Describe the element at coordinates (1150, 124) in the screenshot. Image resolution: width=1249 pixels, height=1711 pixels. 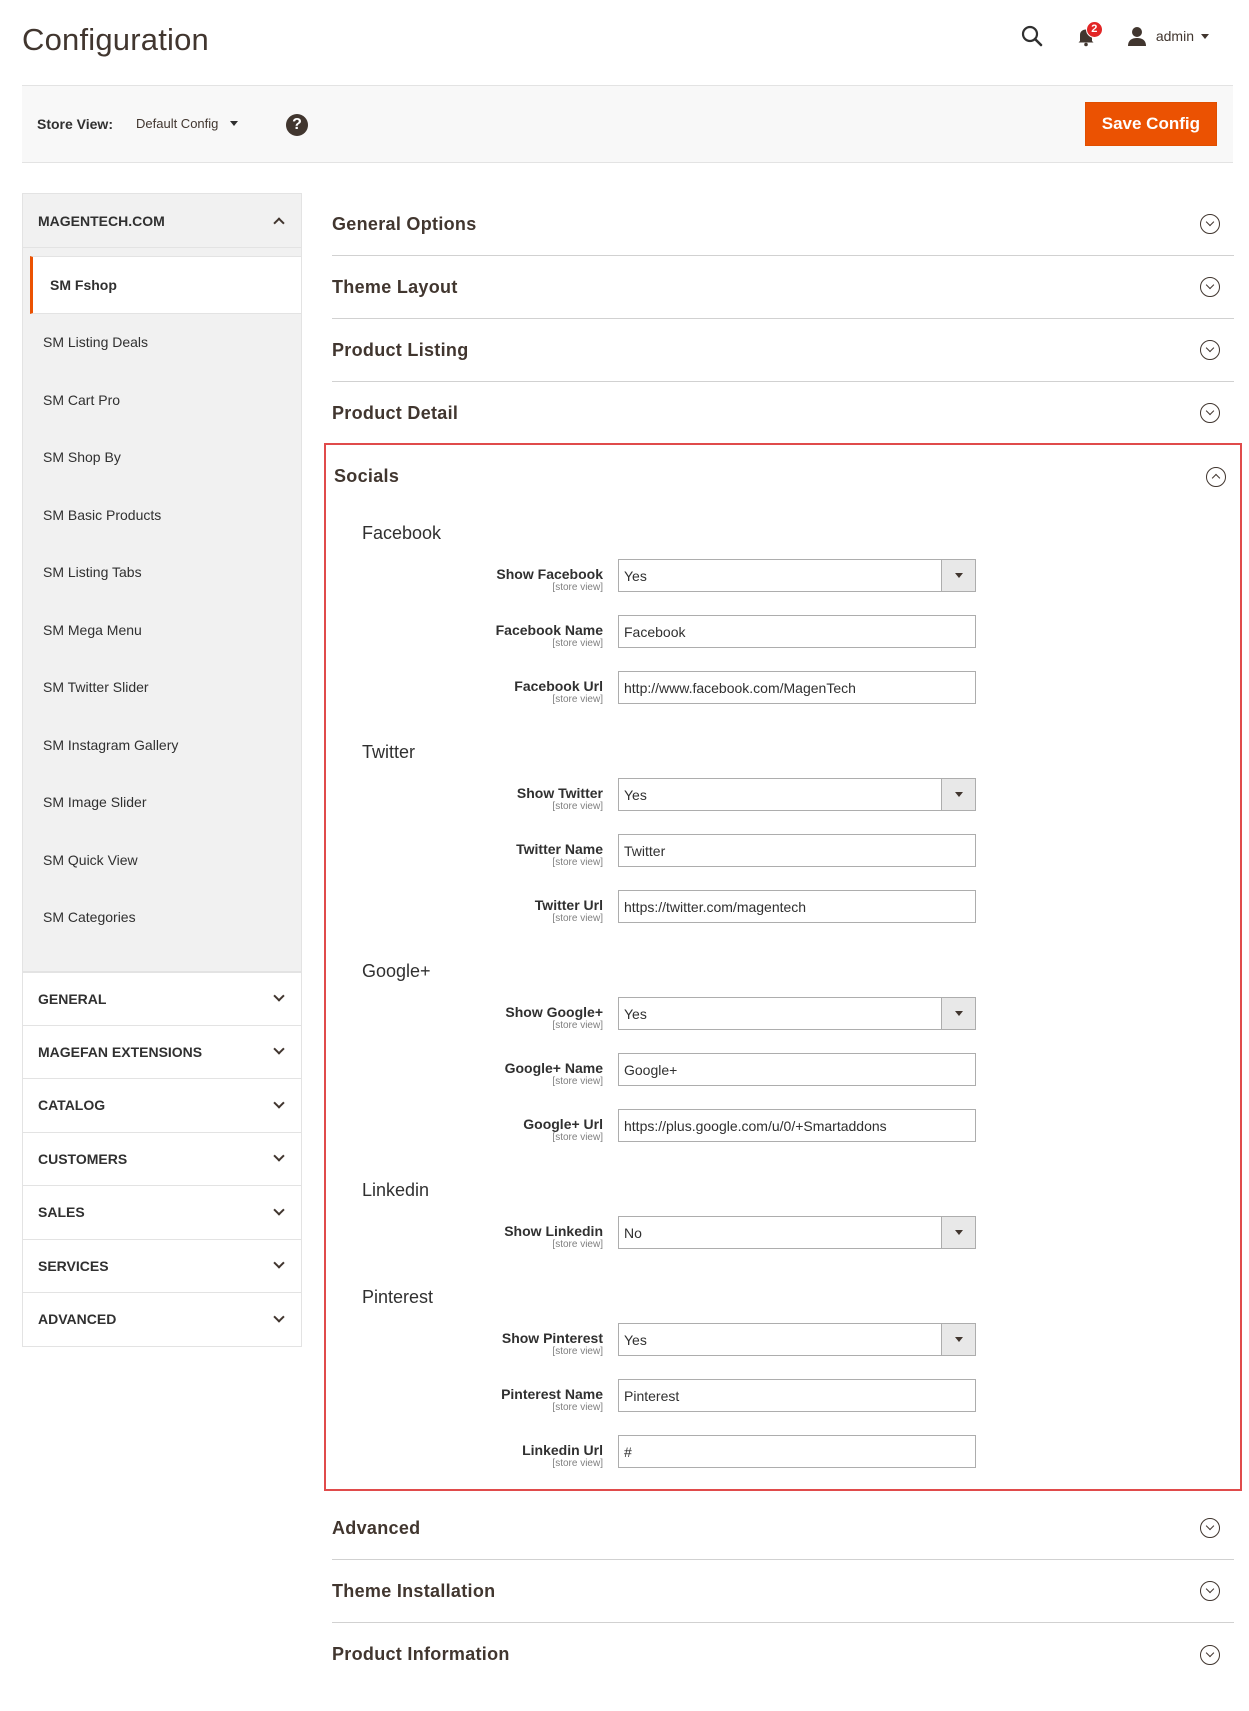
I see `save-config-button: Save Config` at that location.